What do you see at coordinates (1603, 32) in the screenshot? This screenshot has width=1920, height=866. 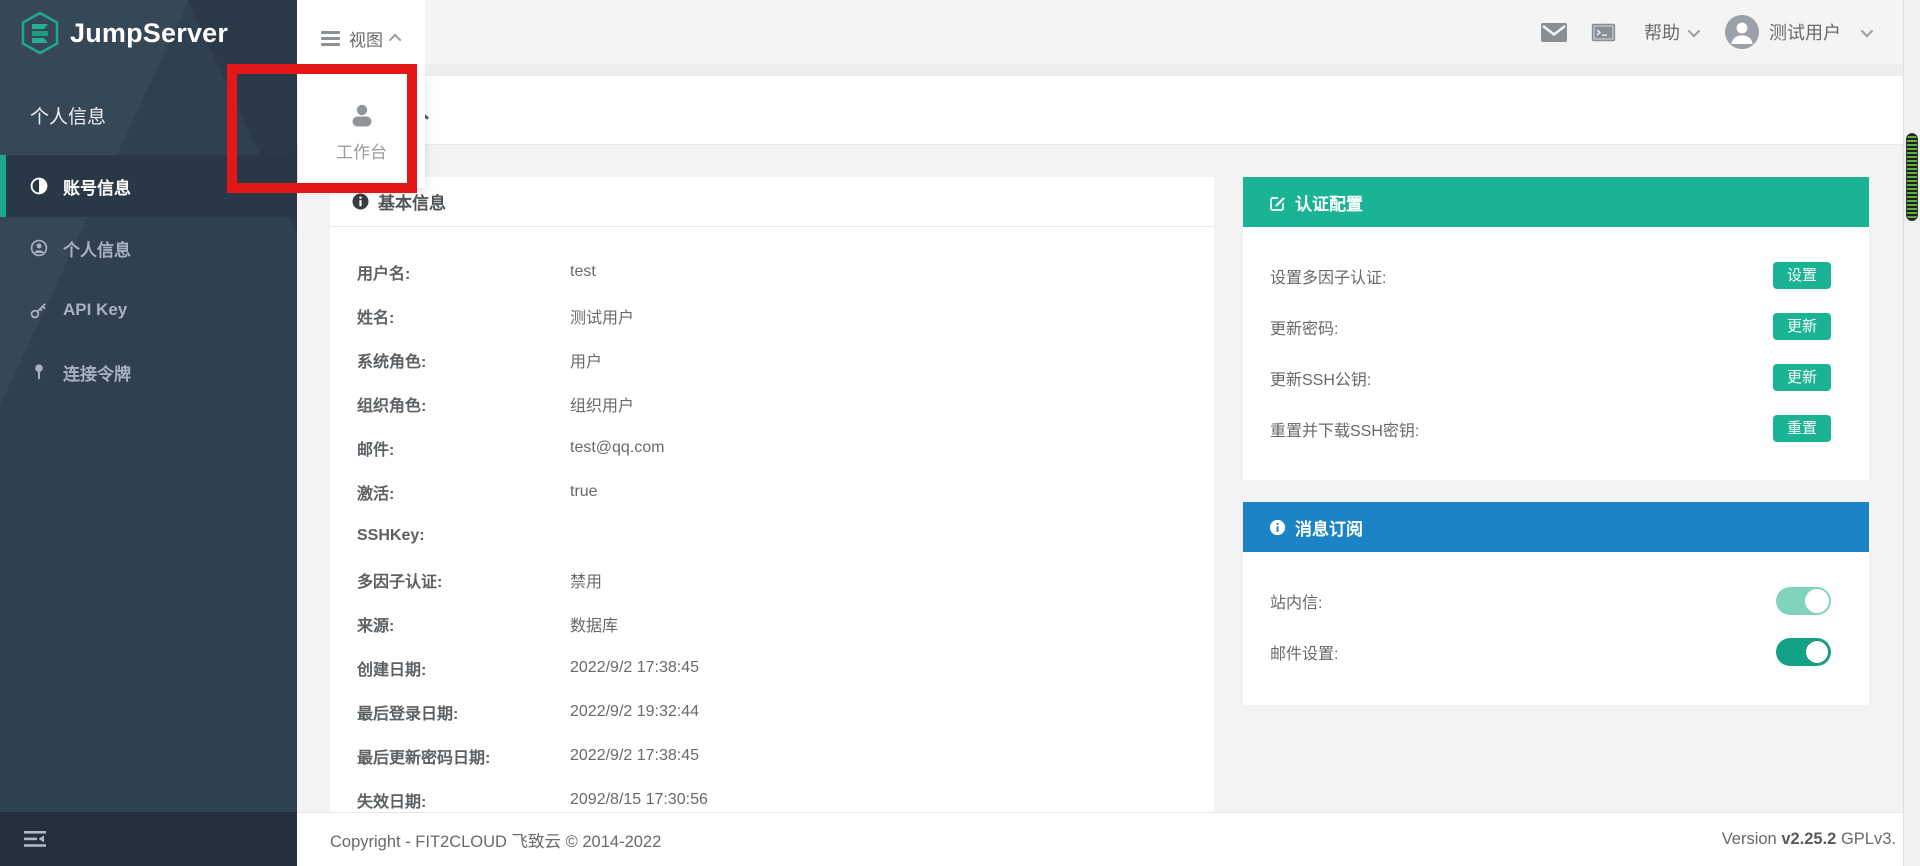 I see `web-terminal-icon` at bounding box center [1603, 32].